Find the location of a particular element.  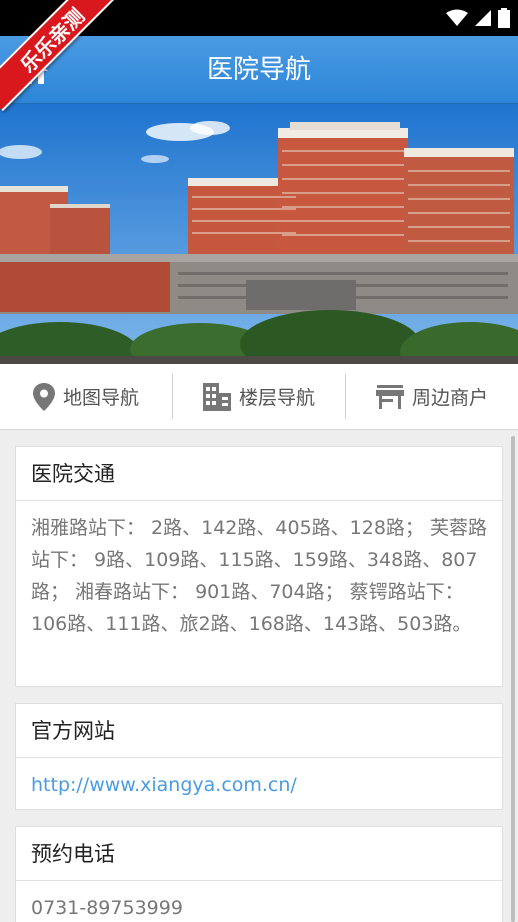

floor-navigation-button: 楼层导航 is located at coordinates (259, 396).